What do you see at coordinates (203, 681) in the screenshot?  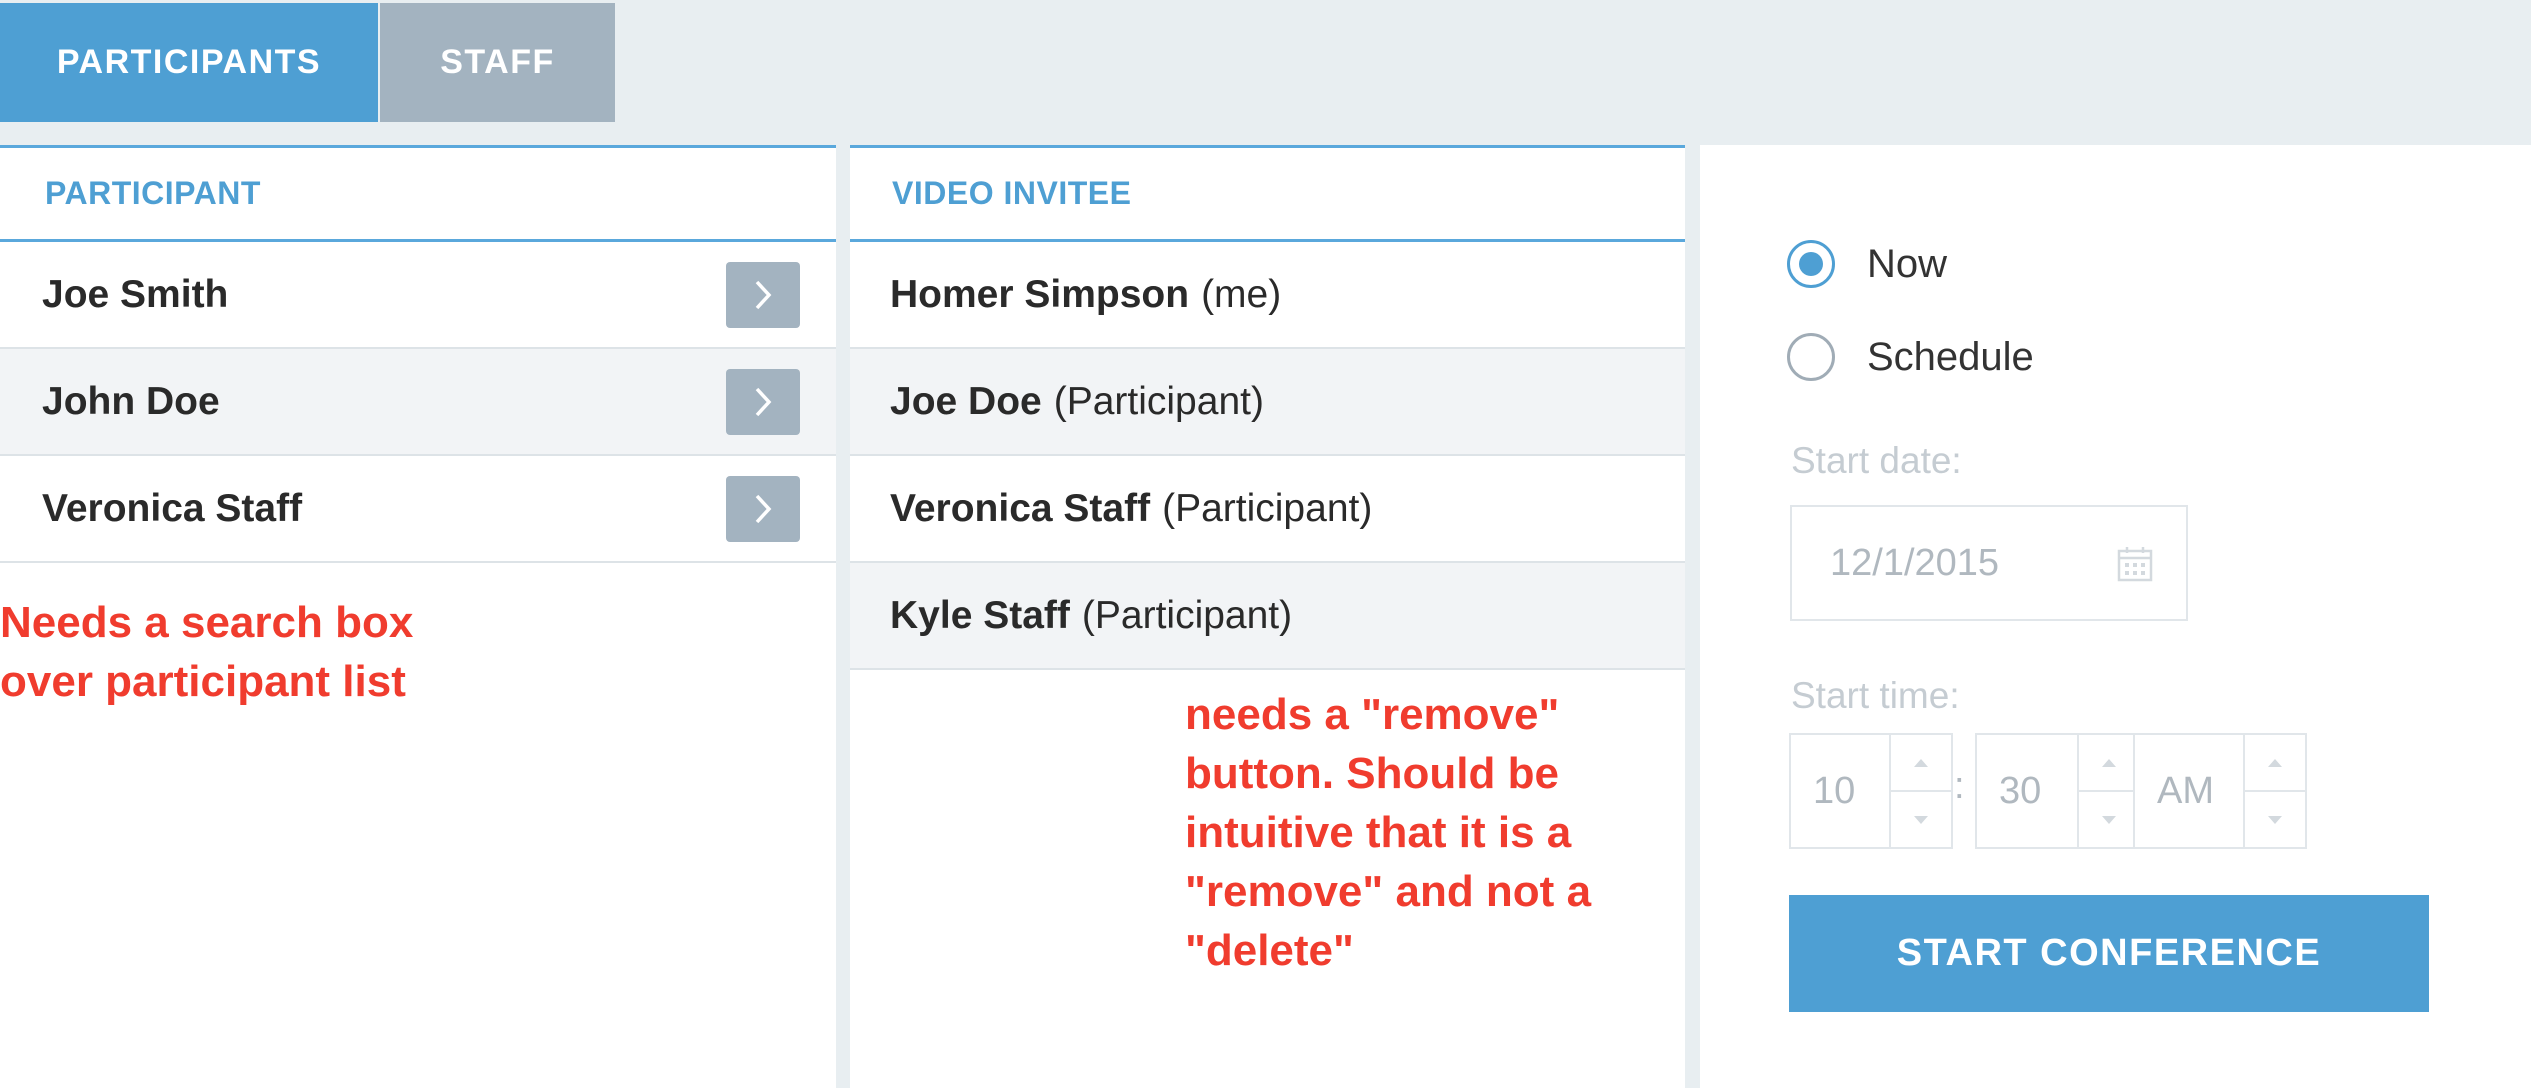 I see `annotation-line: over participant list` at bounding box center [203, 681].